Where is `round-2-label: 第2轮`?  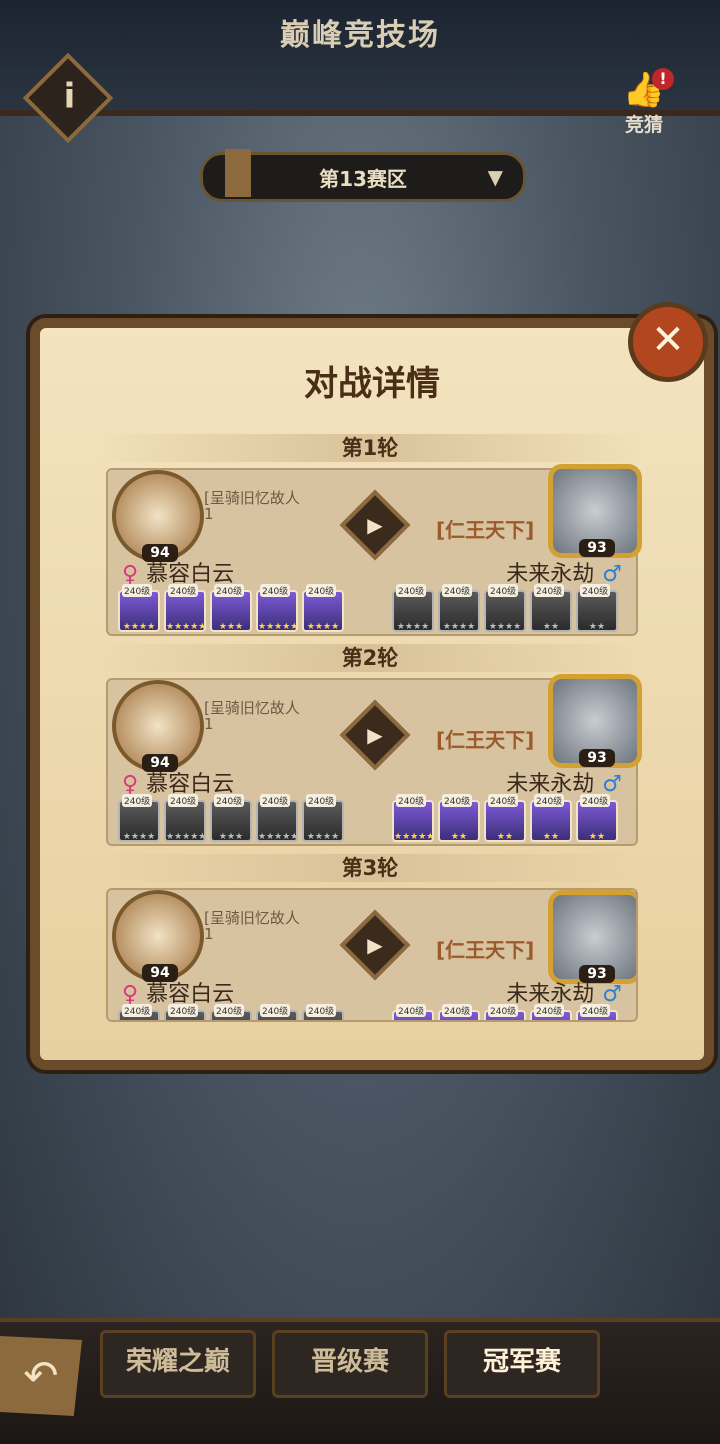 round-2-label: 第2轮 is located at coordinates (370, 658).